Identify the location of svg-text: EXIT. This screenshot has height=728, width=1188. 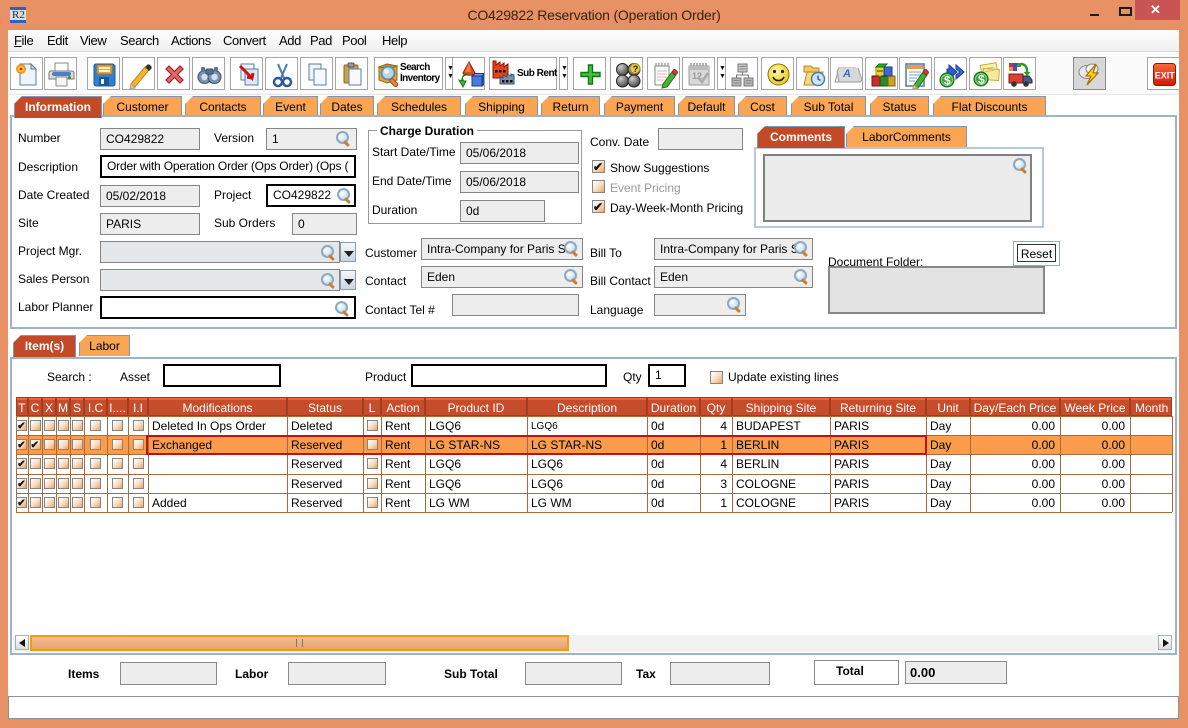
(1165, 76).